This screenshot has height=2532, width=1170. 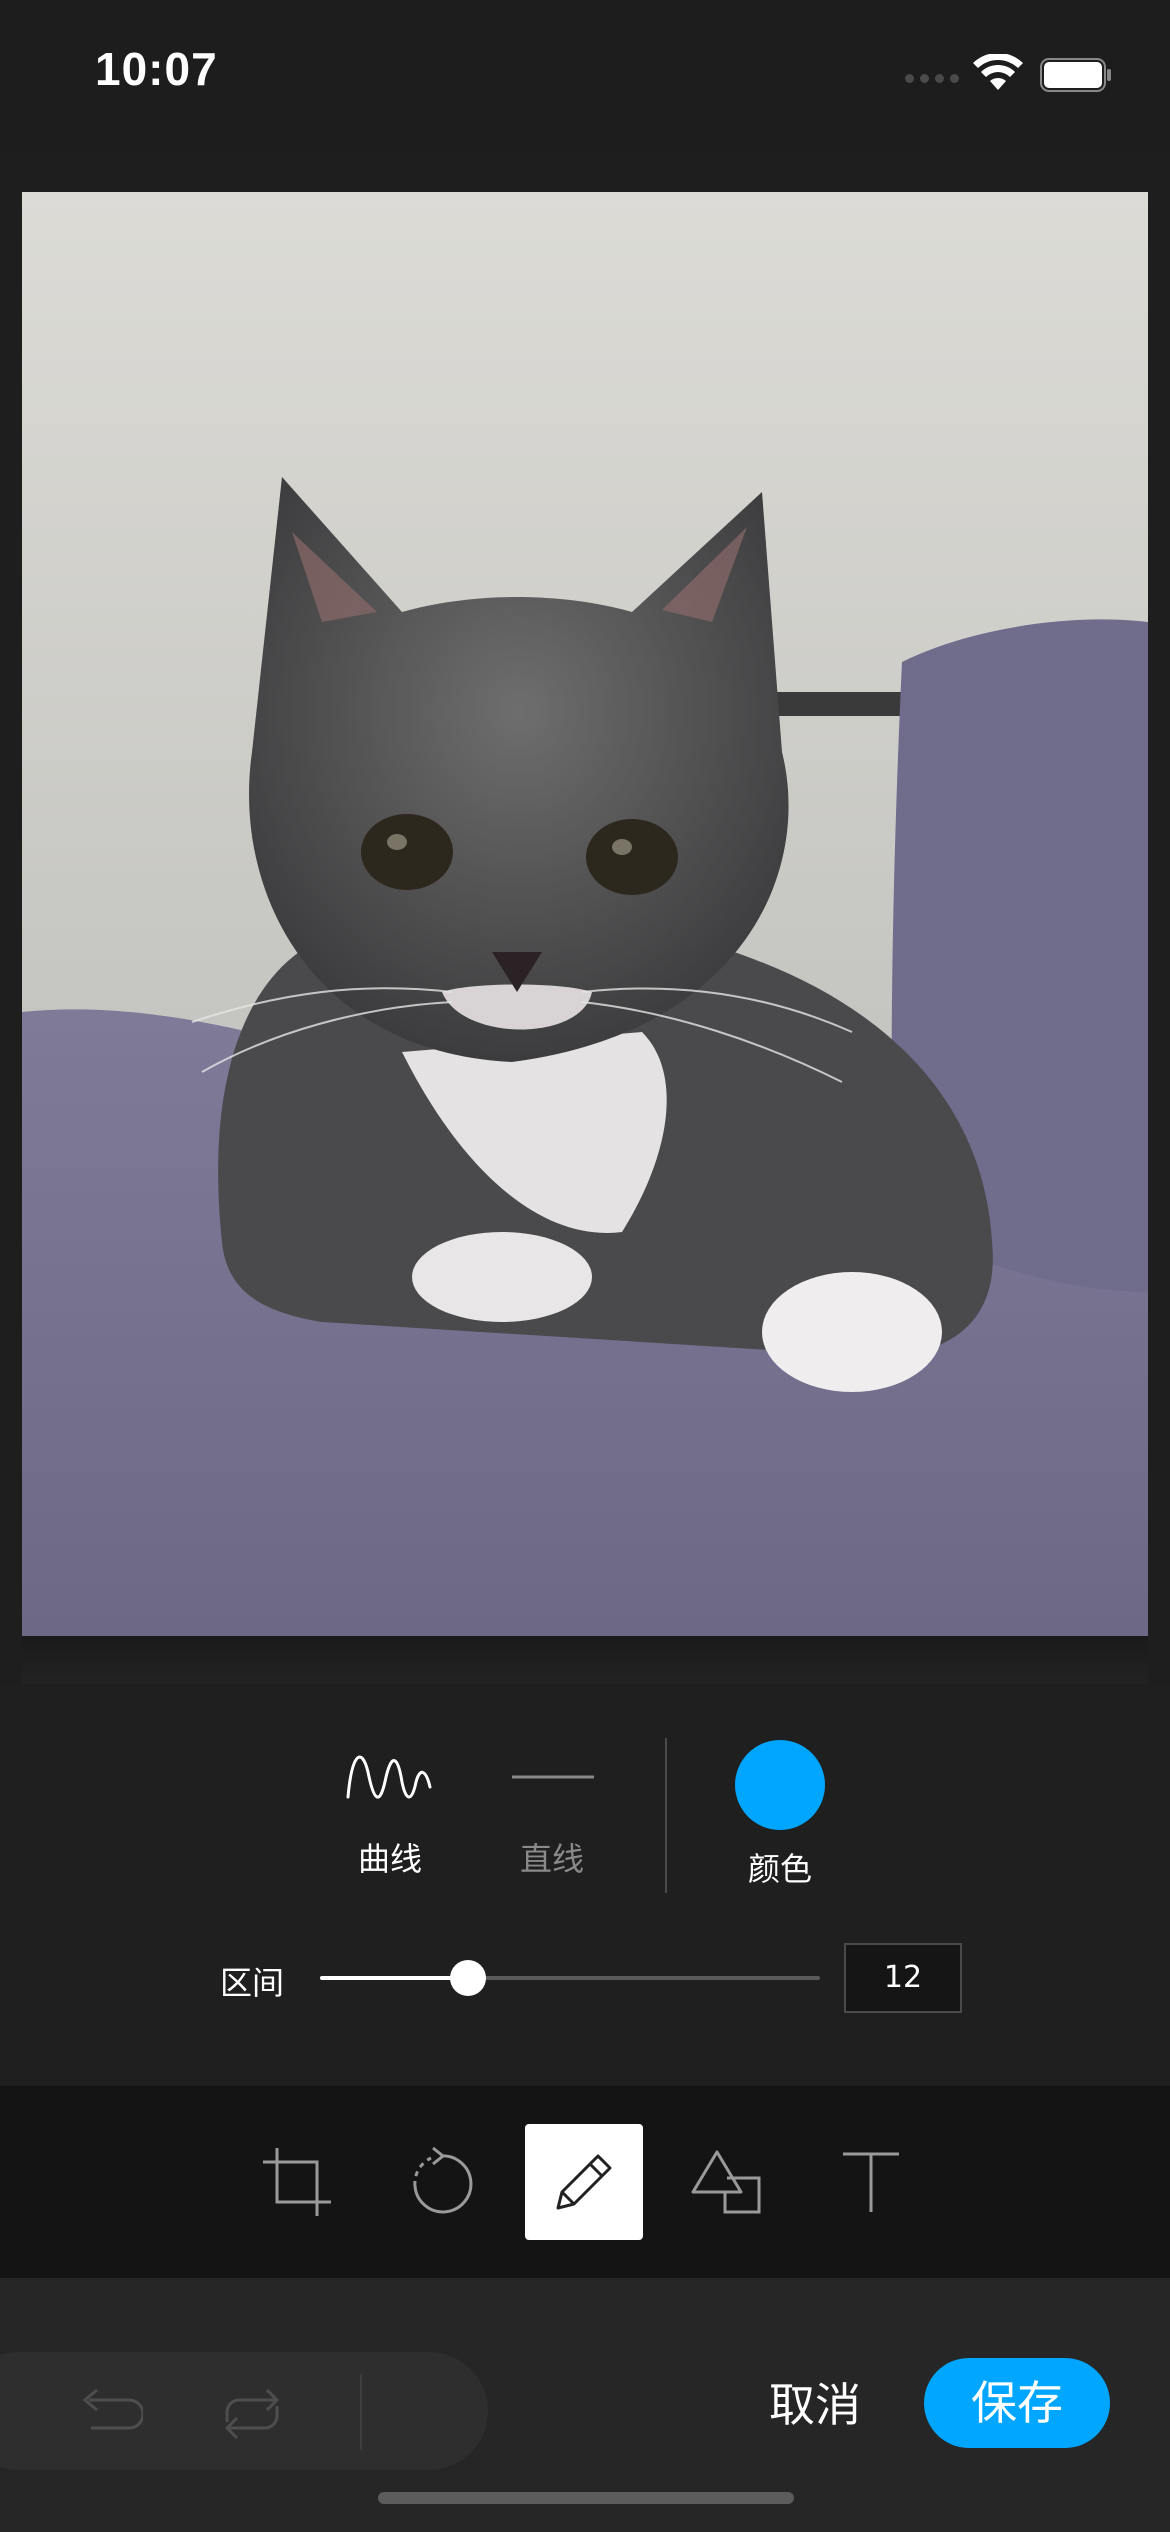 I want to click on history-divider, so click(x=361, y=2412).